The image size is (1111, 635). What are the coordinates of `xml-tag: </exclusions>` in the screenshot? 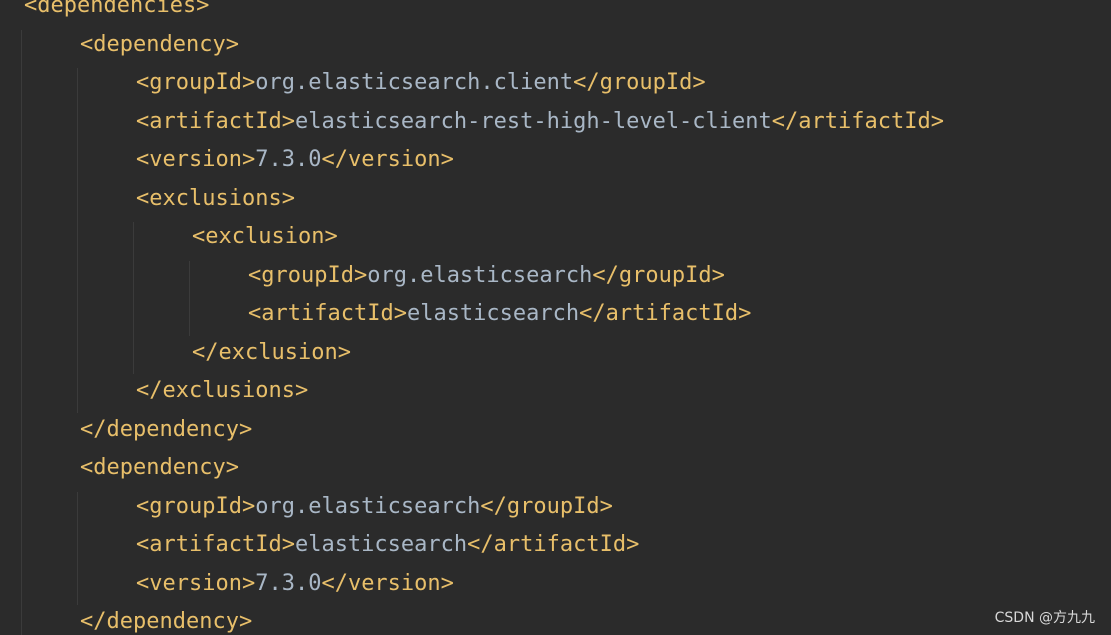 It's located at (222, 390).